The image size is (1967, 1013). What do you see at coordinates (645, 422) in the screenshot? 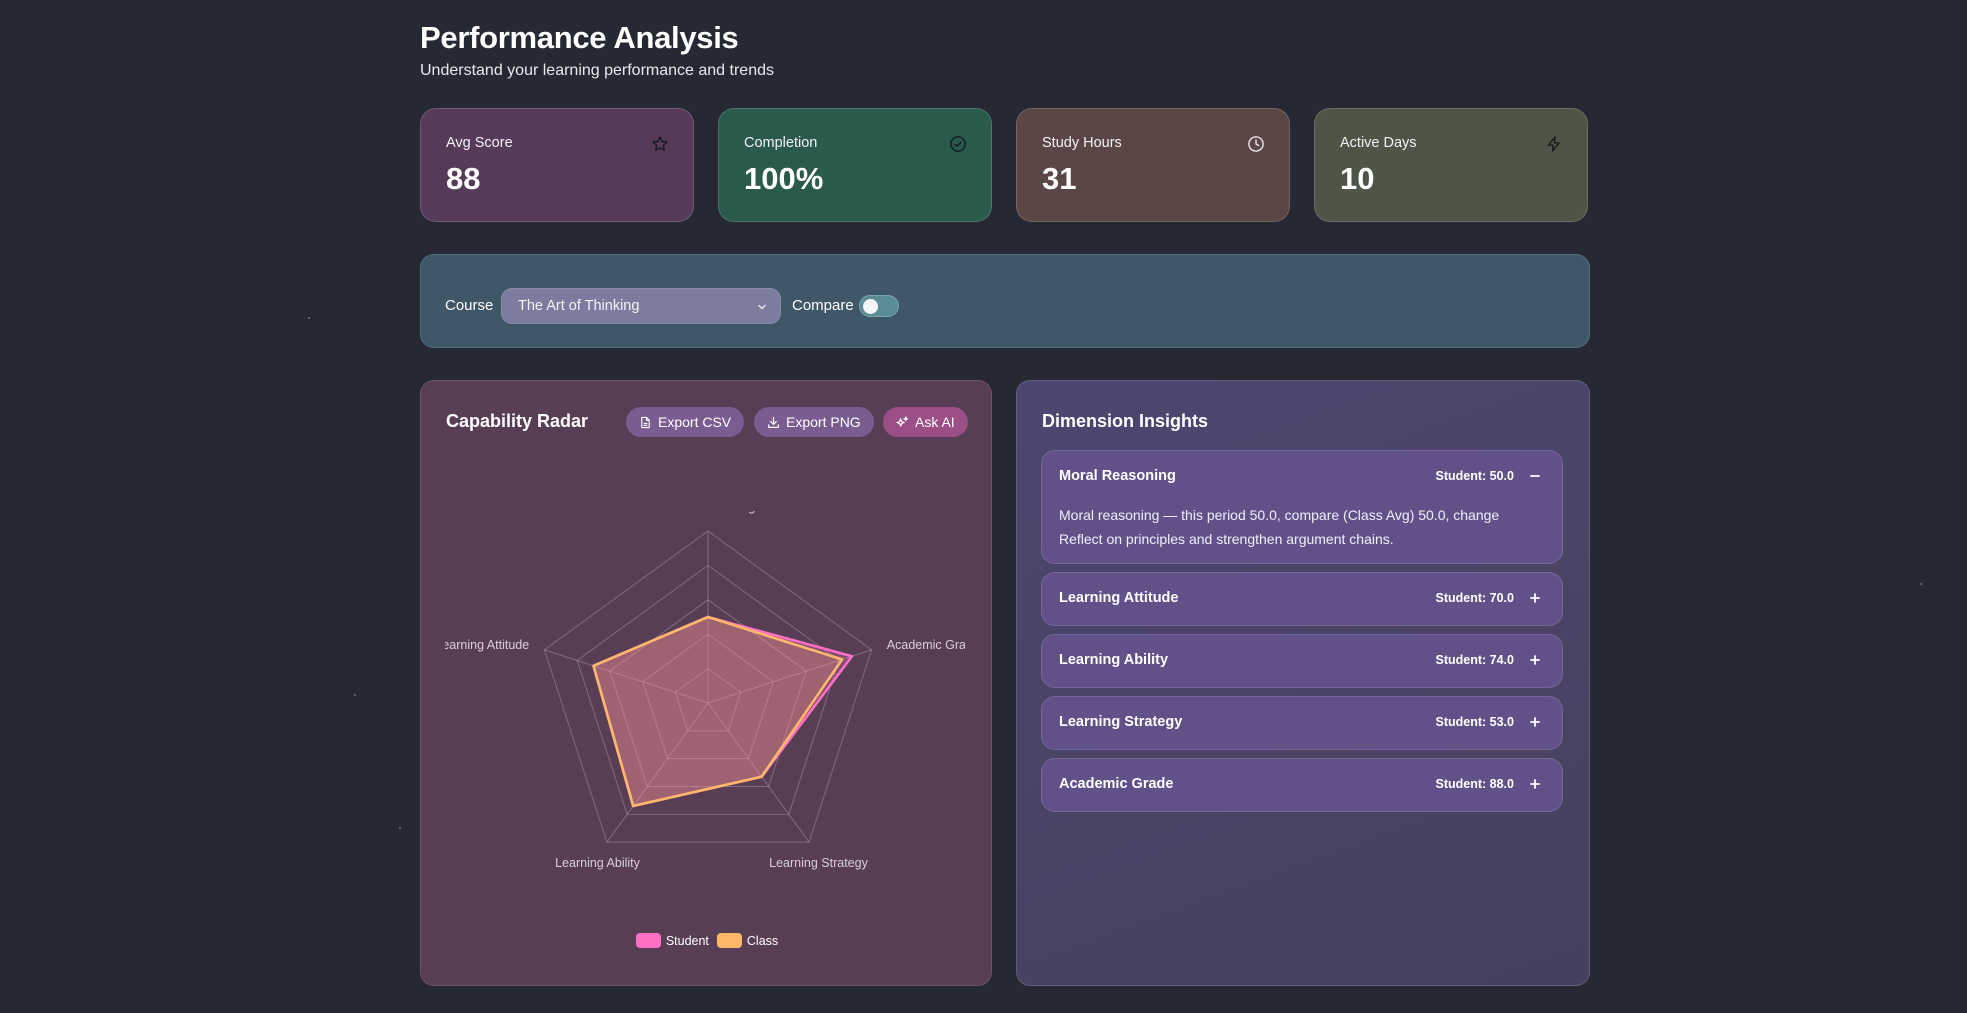
I see `file-icon` at bounding box center [645, 422].